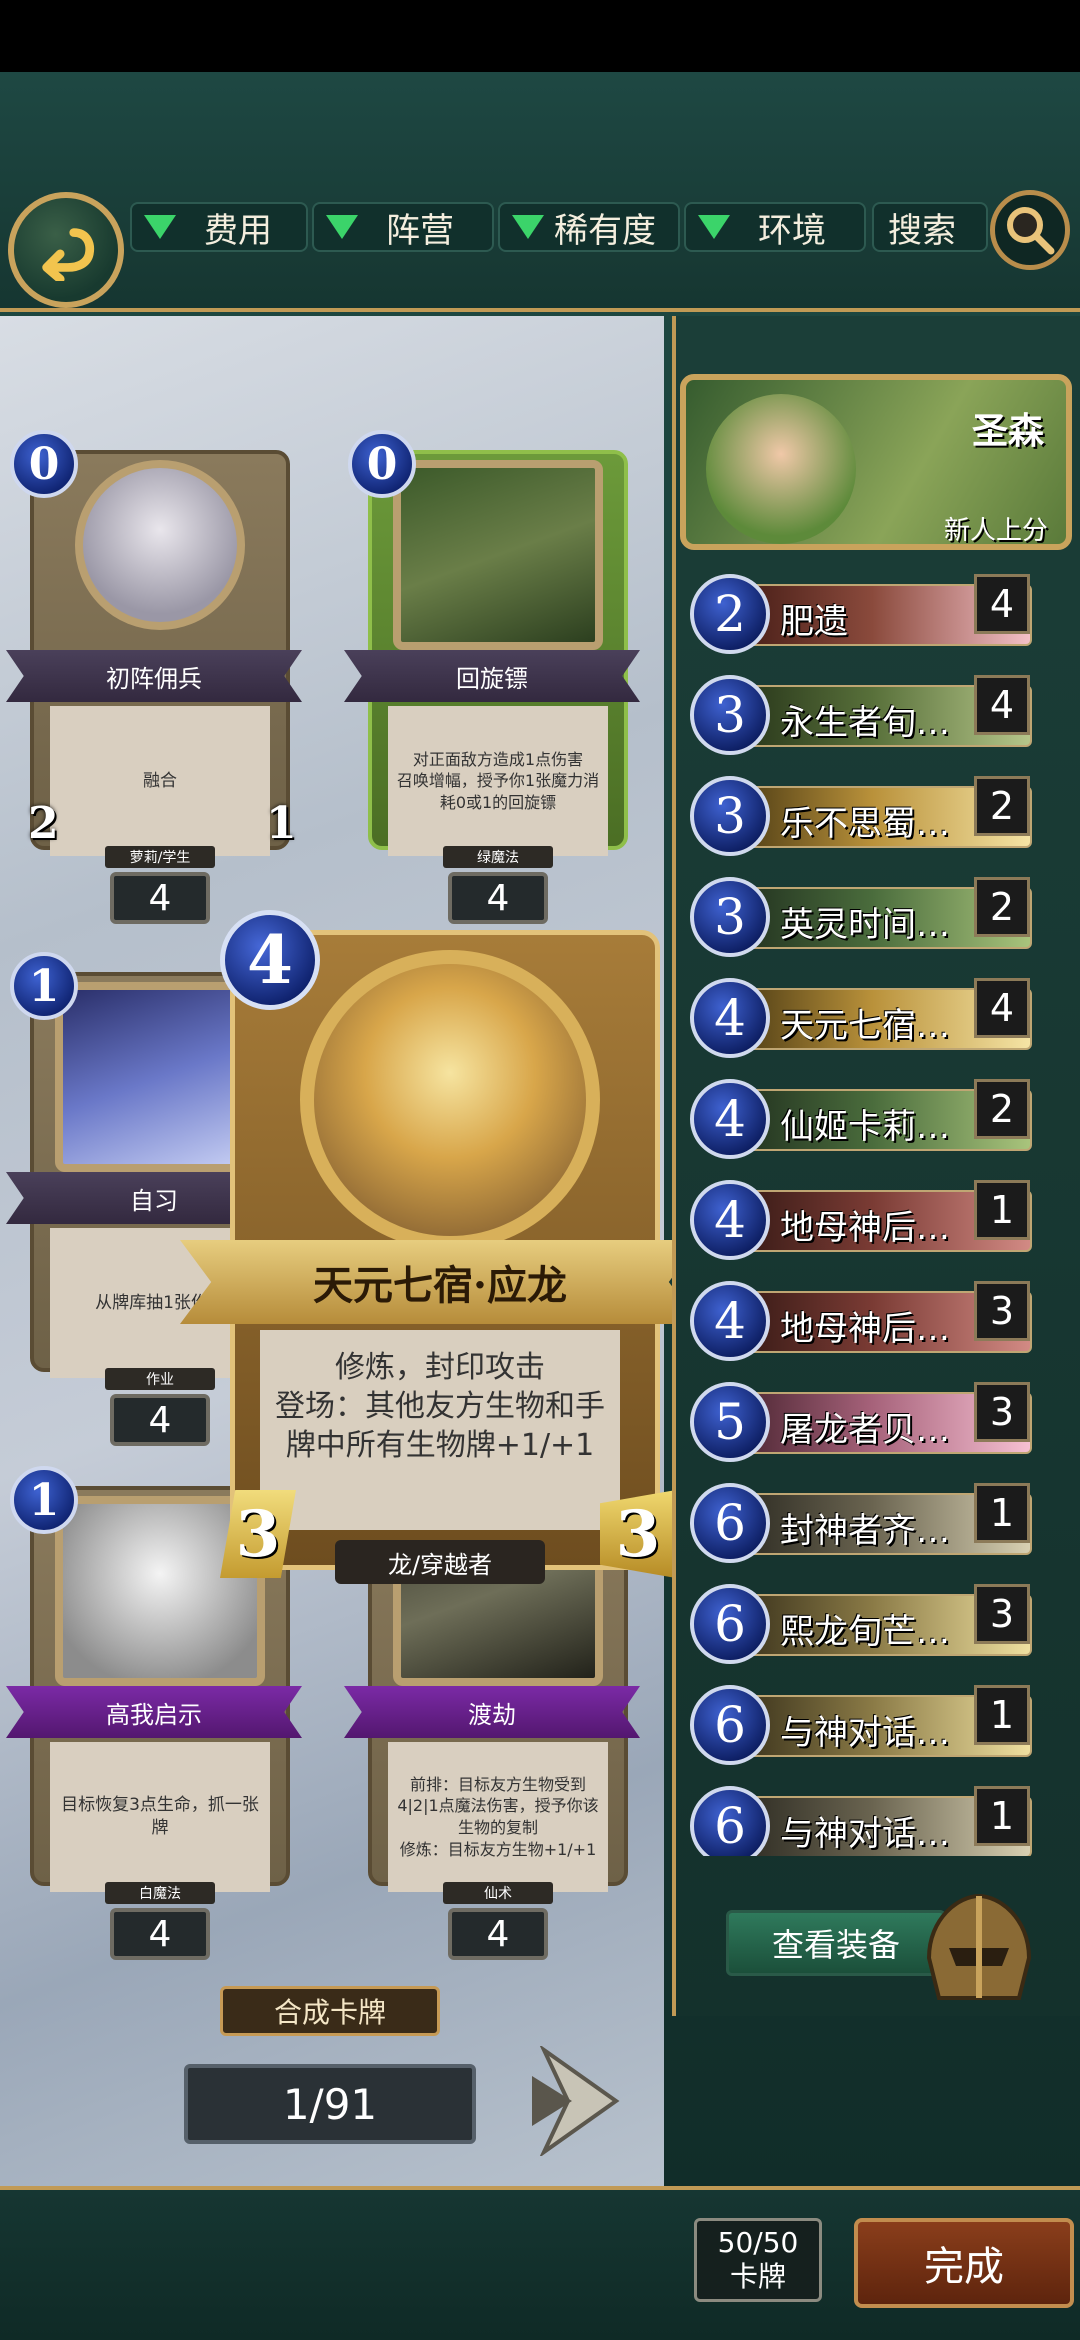  What do you see at coordinates (540, 192) in the screenshot?
I see `top-filter-bar` at bounding box center [540, 192].